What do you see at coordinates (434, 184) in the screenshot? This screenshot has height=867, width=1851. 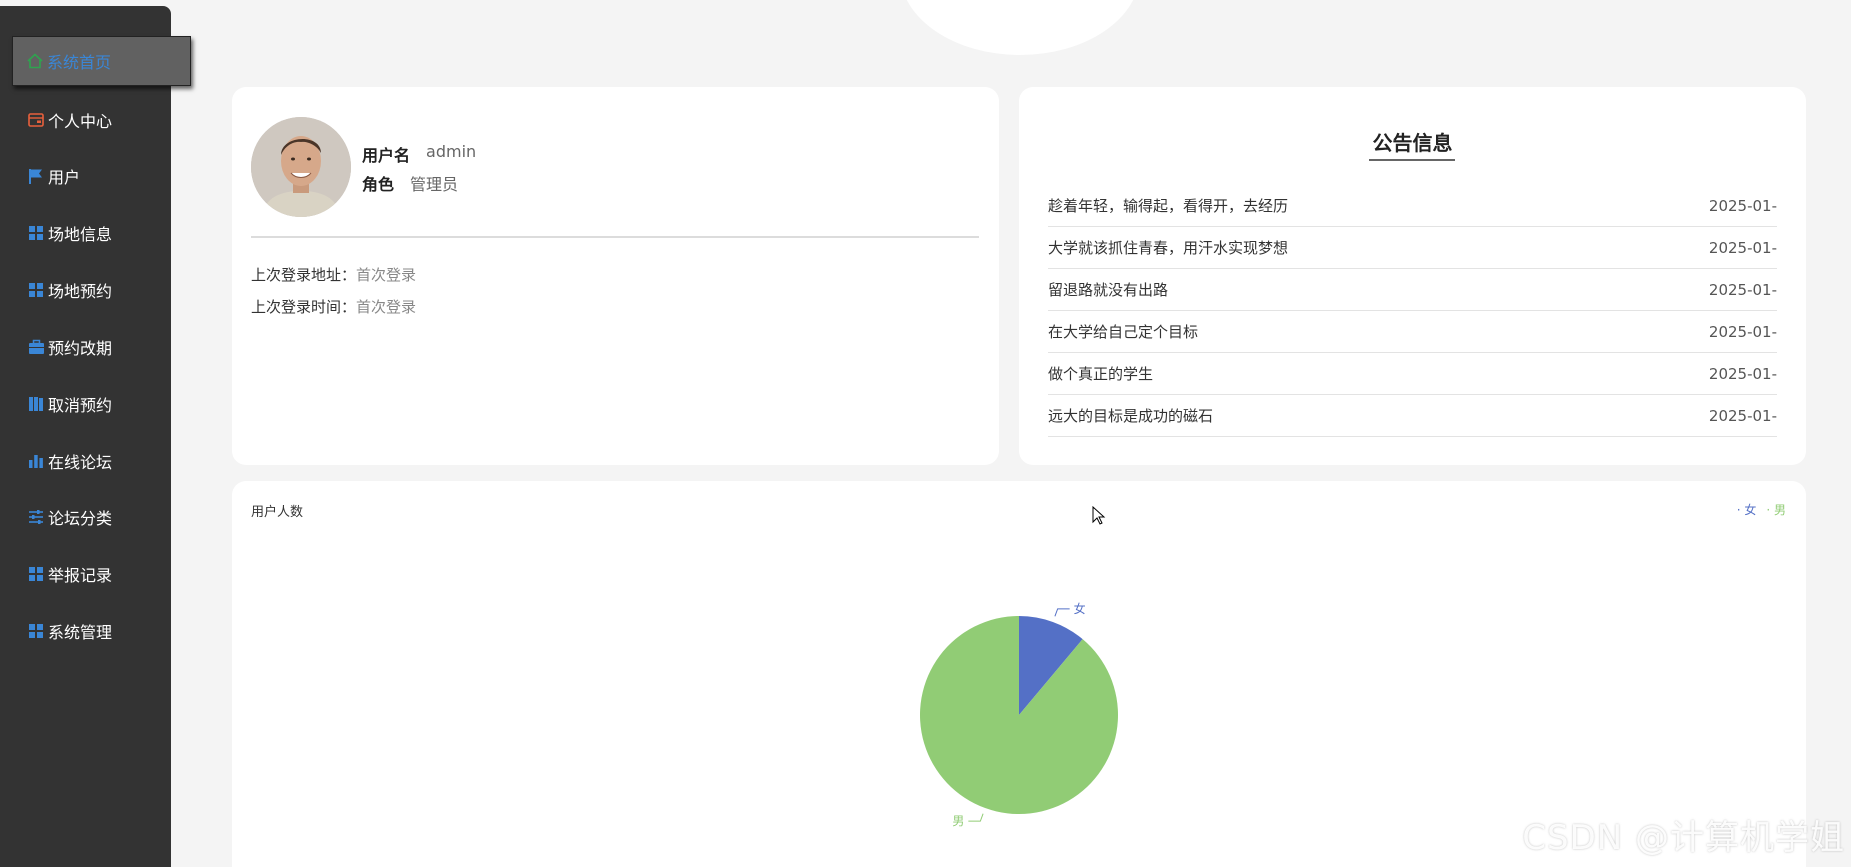 I see `role-value: 管理员` at bounding box center [434, 184].